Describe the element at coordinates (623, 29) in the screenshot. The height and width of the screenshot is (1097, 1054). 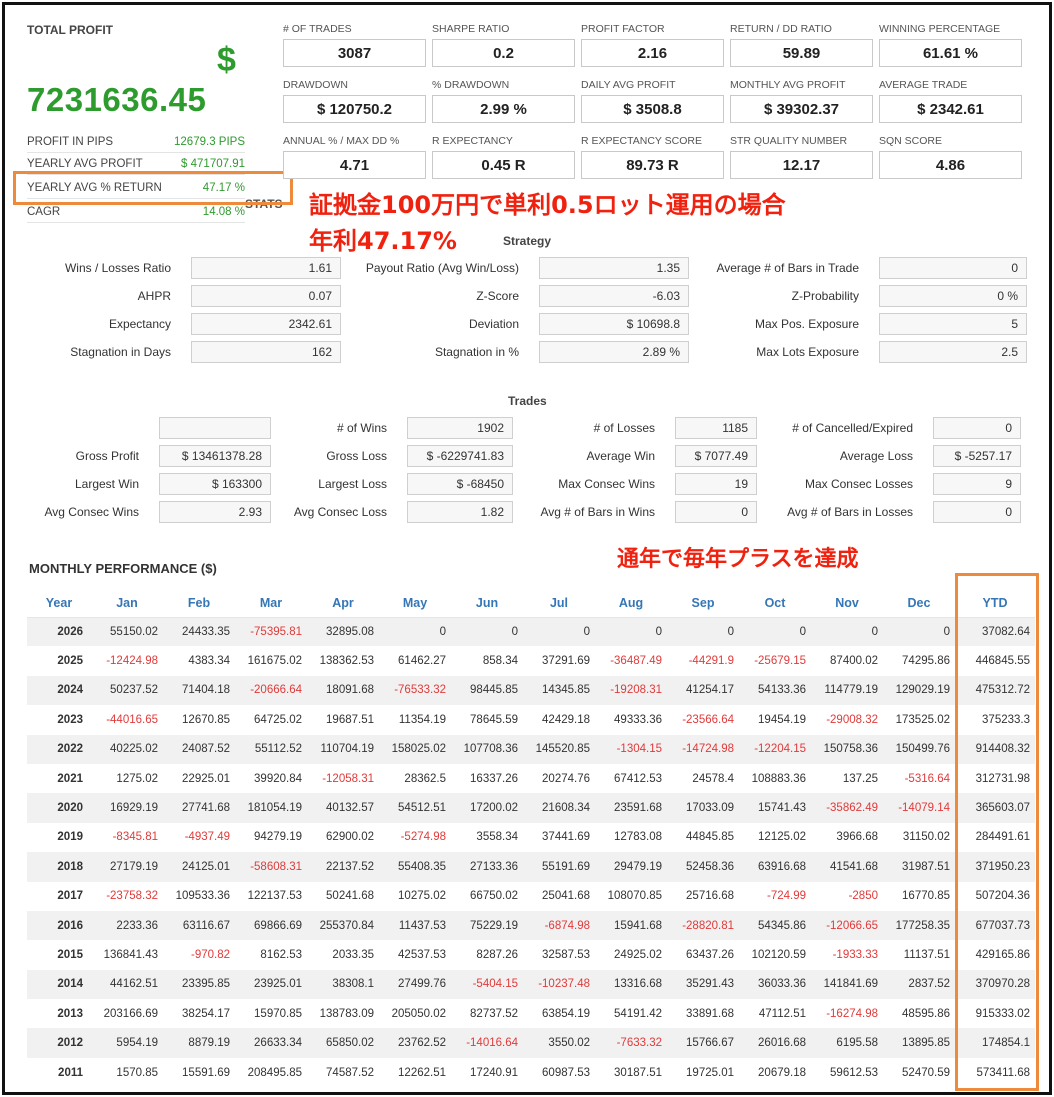
I see `stat-label: PROFIT FACTOR` at that location.